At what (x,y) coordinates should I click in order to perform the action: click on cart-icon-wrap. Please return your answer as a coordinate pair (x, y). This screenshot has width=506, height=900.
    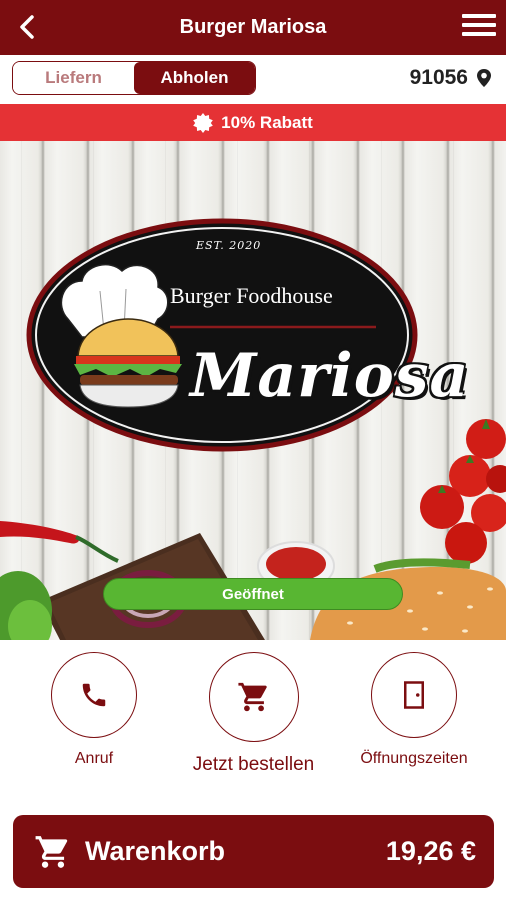
    Looking at the image, I should click on (53, 852).